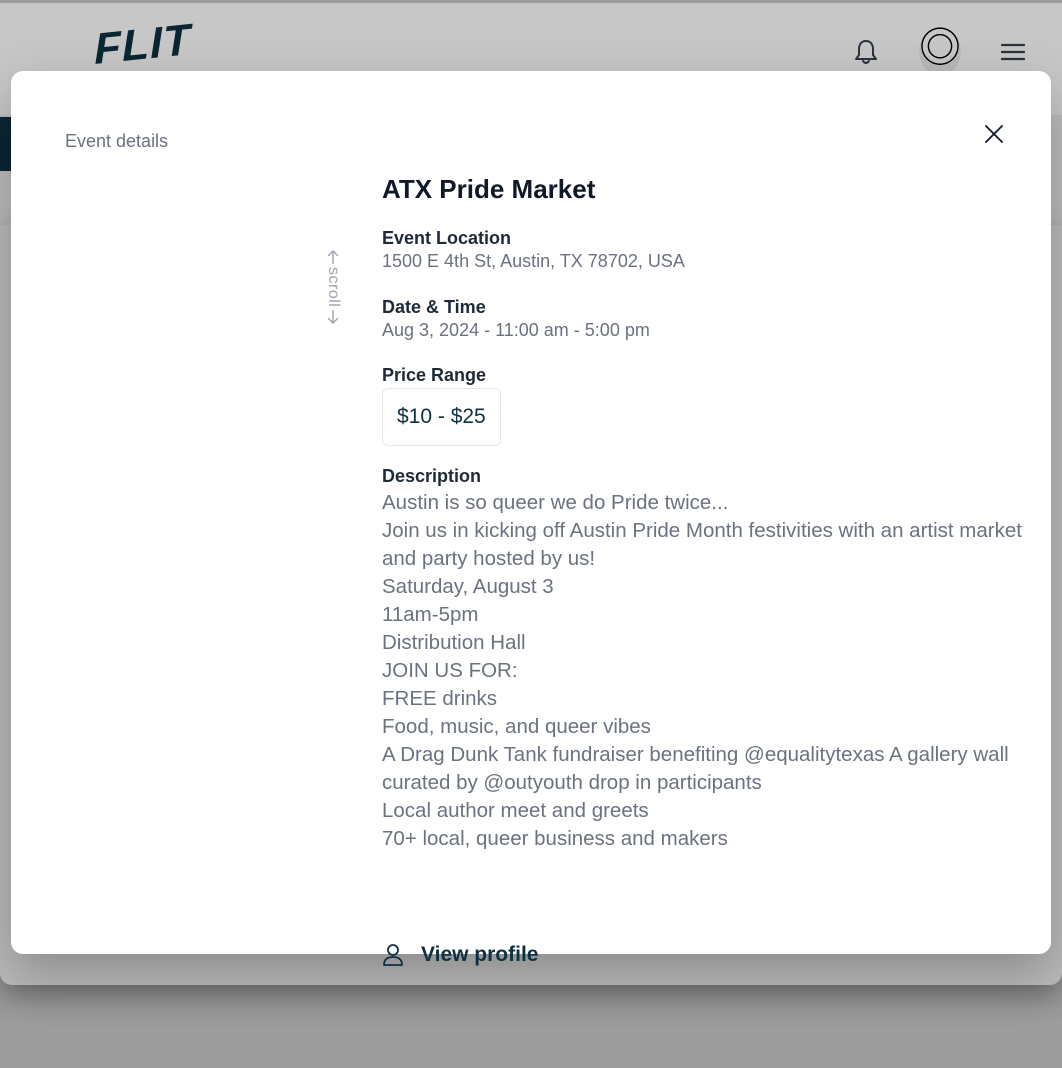  Describe the element at coordinates (440, 698) in the screenshot. I see `description-line: FREE drinks` at that location.